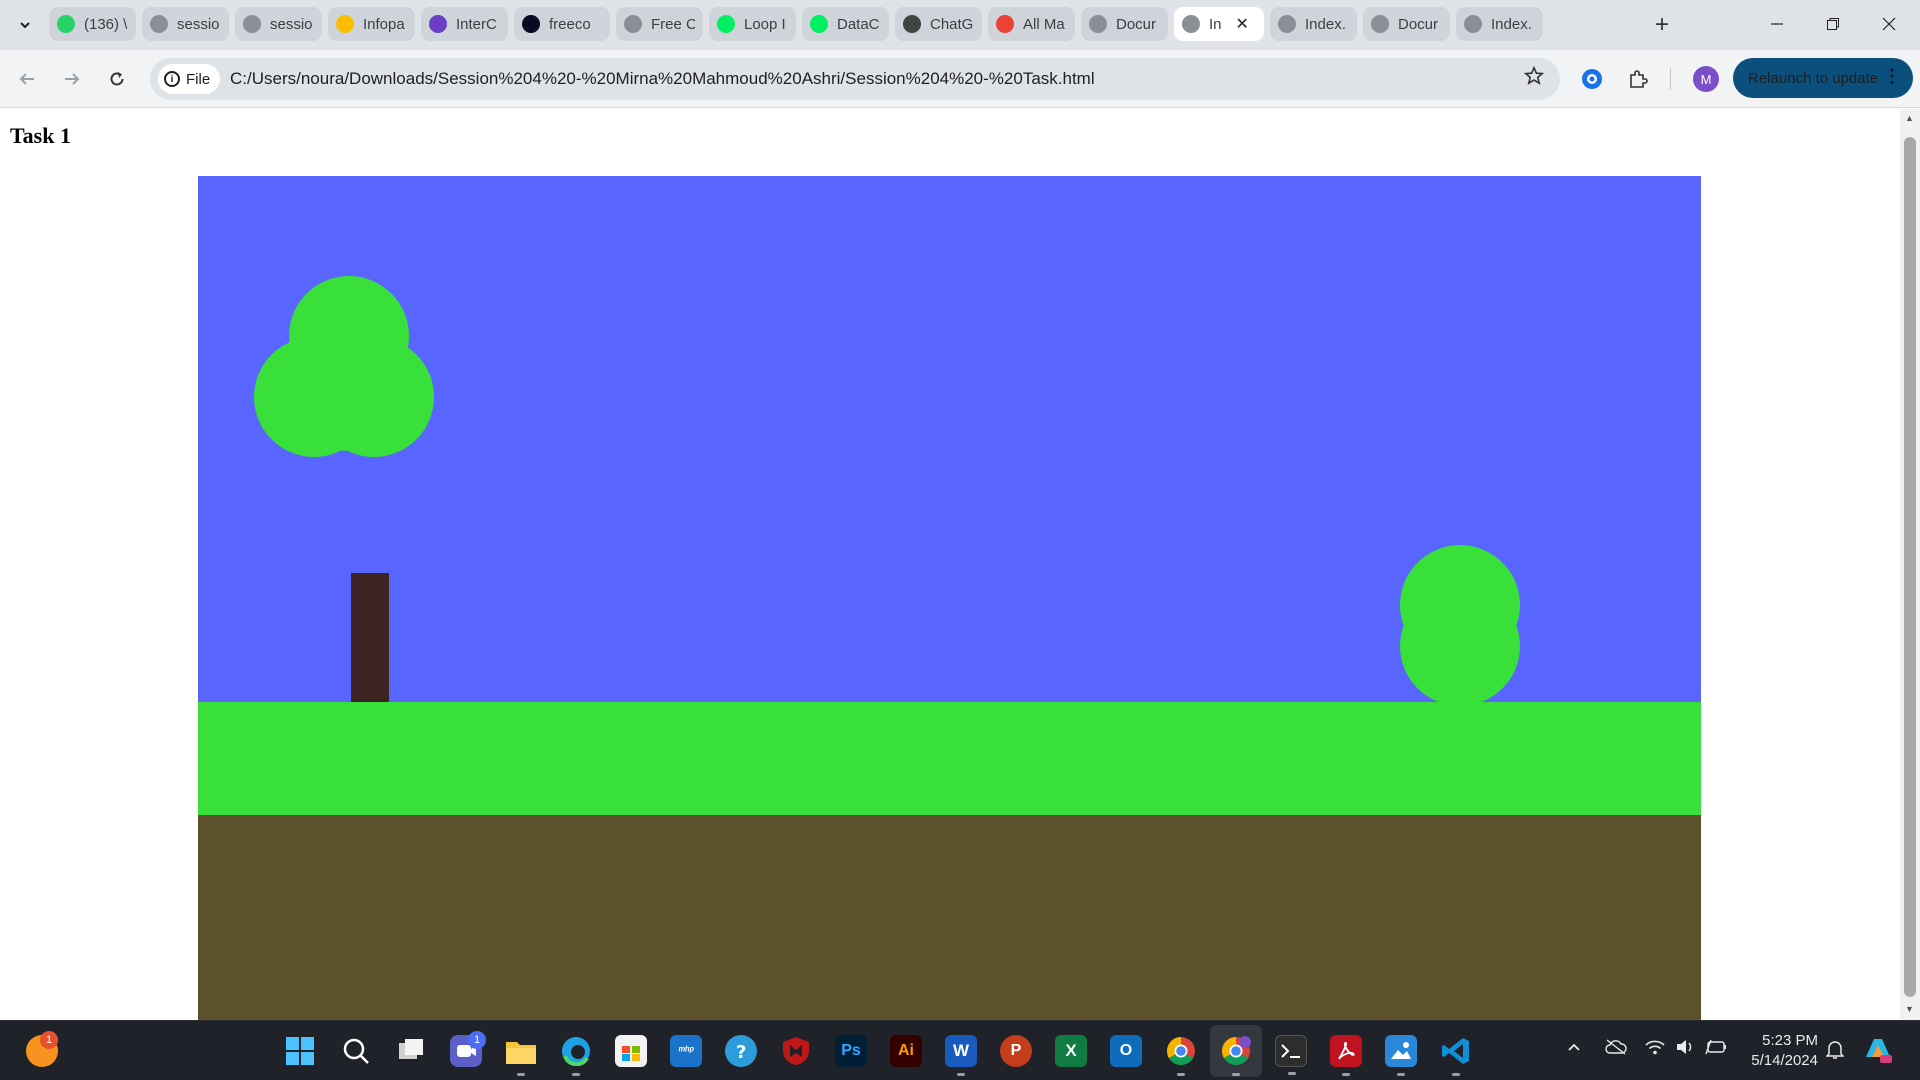 This screenshot has width=1920, height=1080. What do you see at coordinates (1778, 1051) in the screenshot?
I see `taskbar-clock: 5:23 PM 5/14/2024` at bounding box center [1778, 1051].